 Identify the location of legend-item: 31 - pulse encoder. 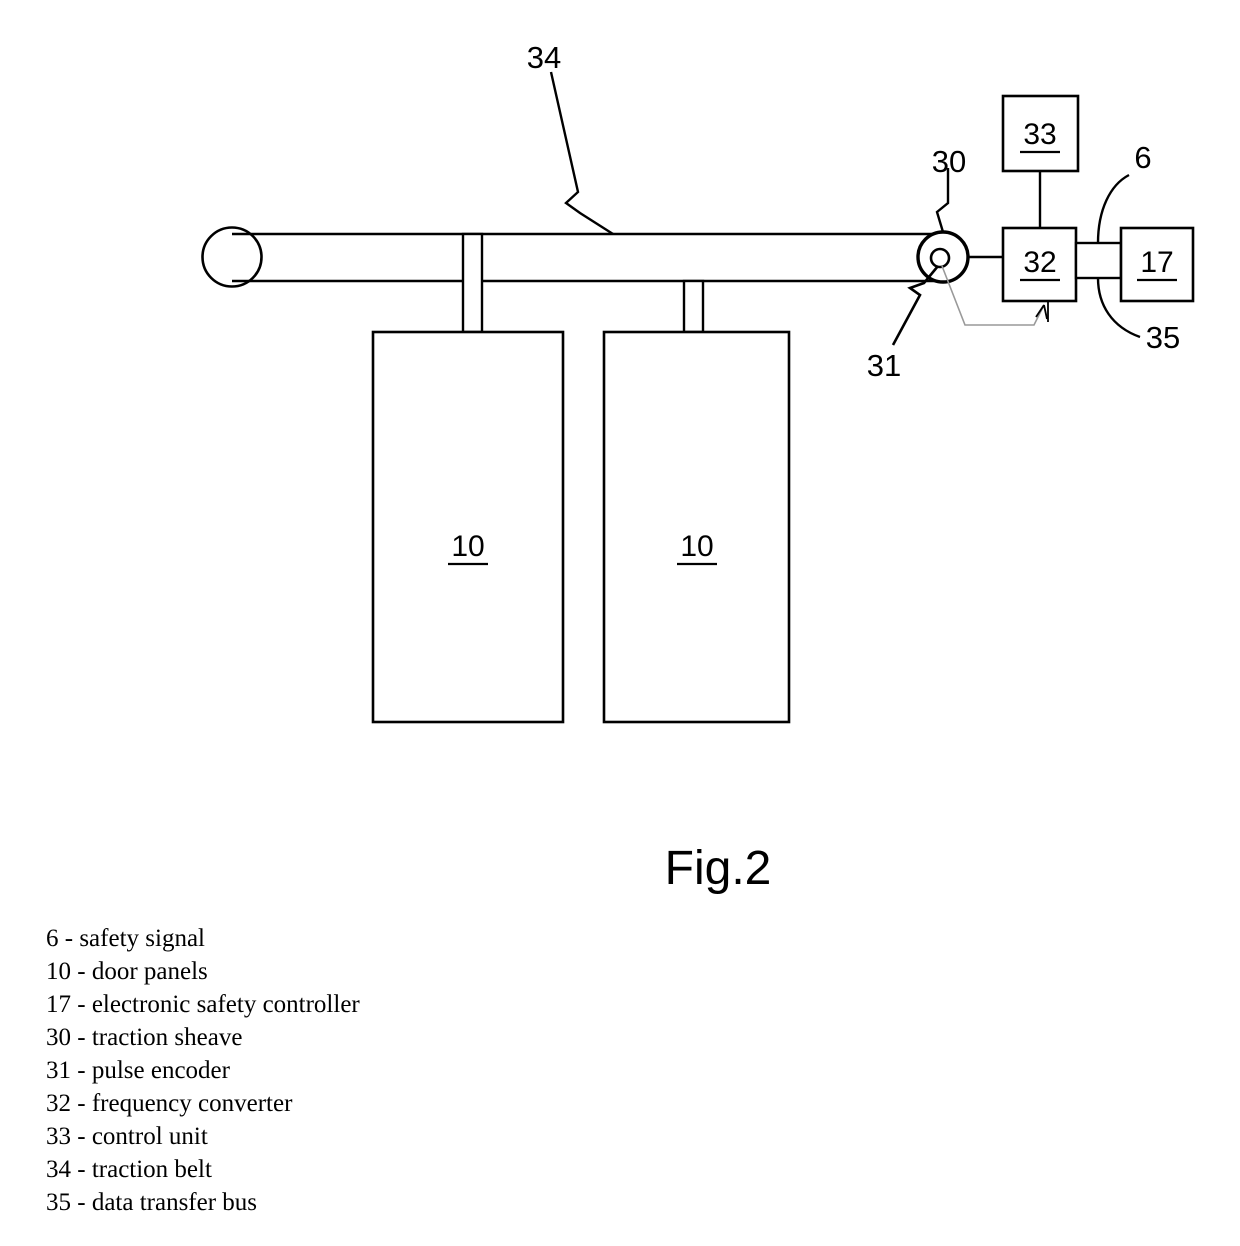
(138, 1070).